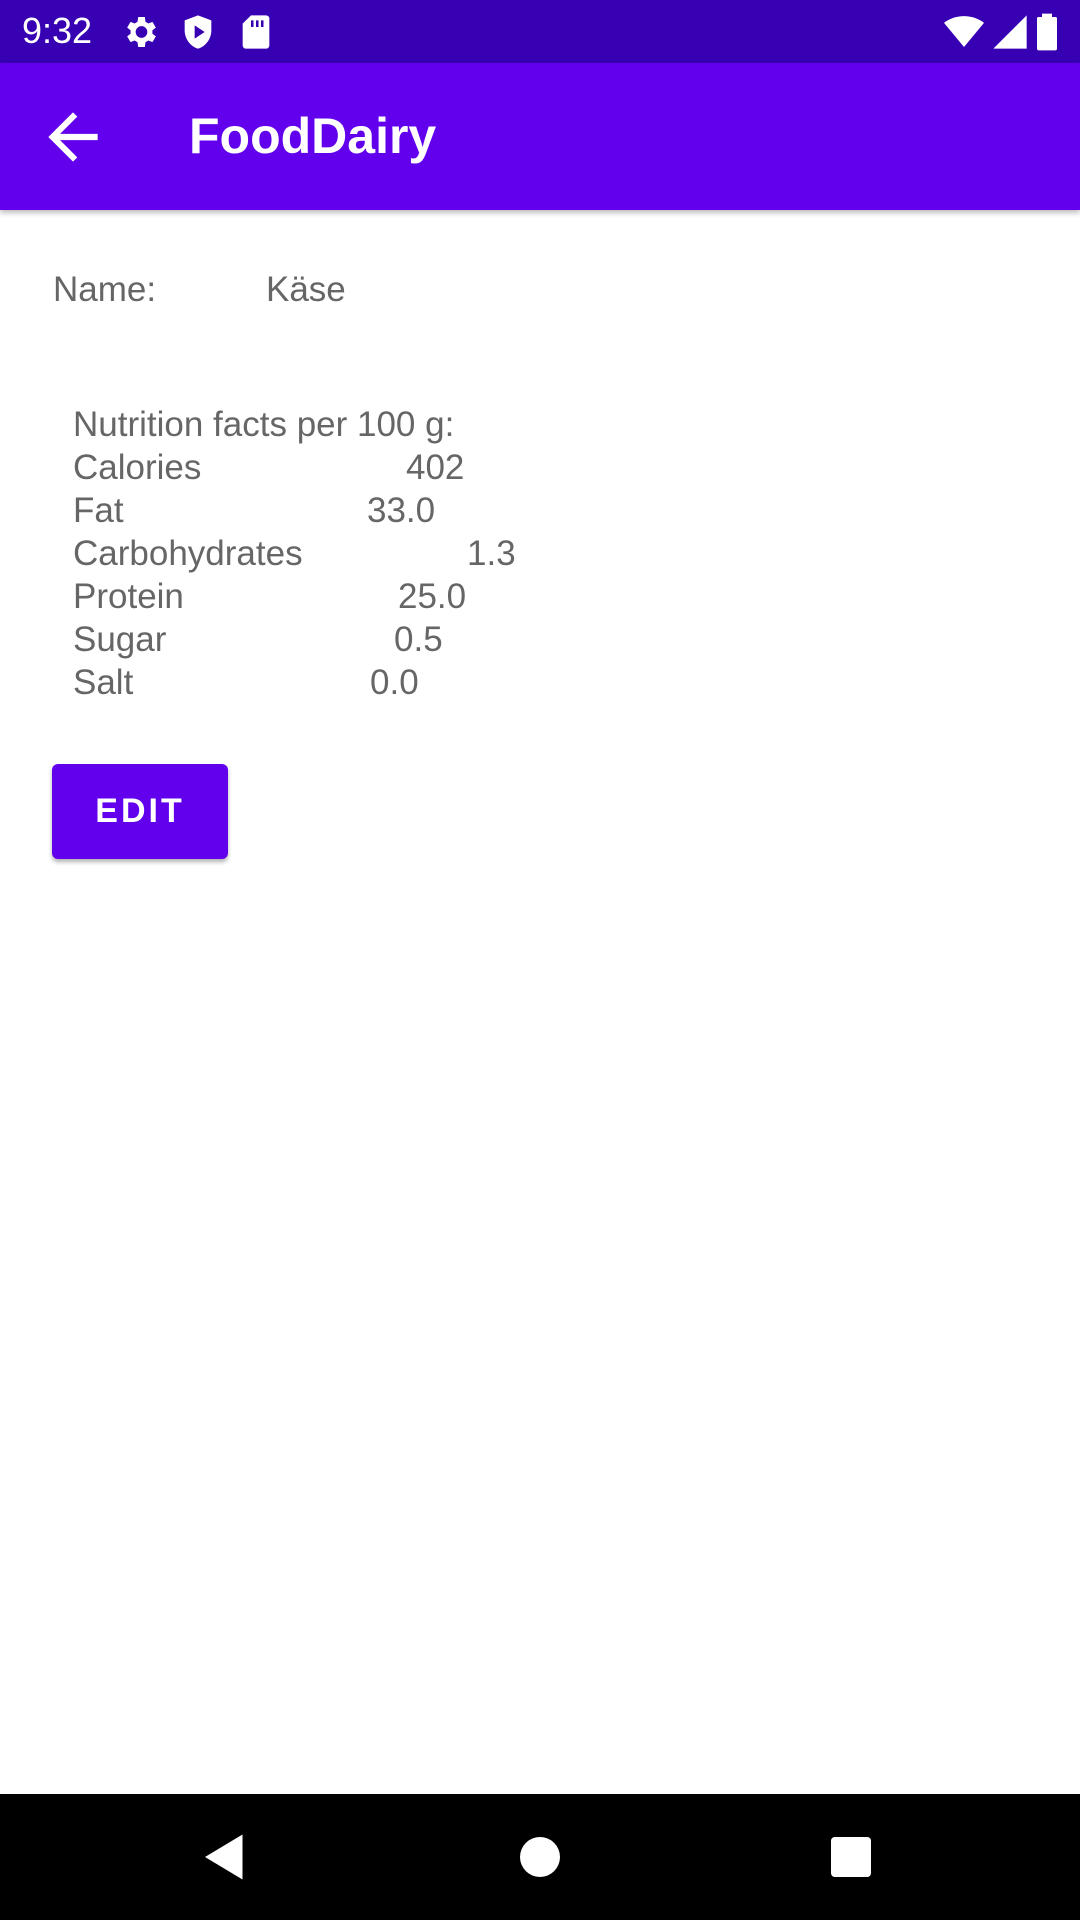 This screenshot has height=1920, width=1080. What do you see at coordinates (491, 553) in the screenshot?
I see `nutrient-value: 1.3` at bounding box center [491, 553].